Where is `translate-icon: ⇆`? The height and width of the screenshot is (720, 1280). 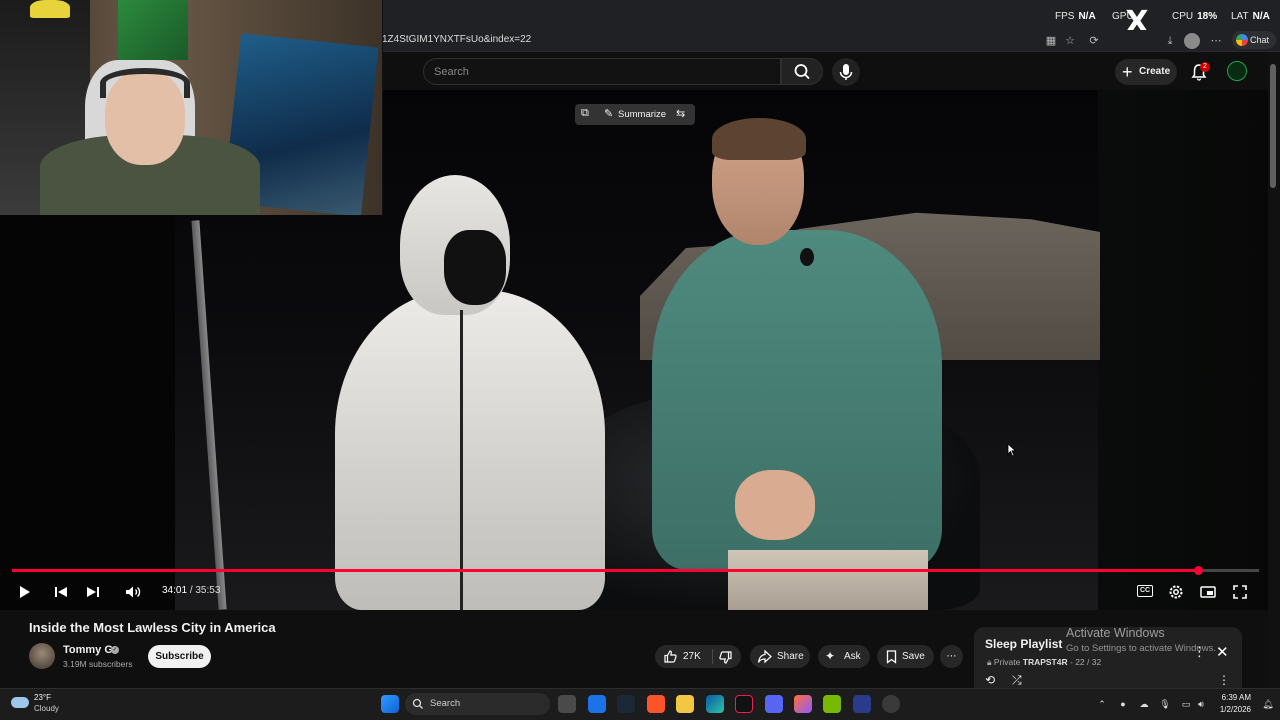 translate-icon: ⇆ is located at coordinates (680, 113).